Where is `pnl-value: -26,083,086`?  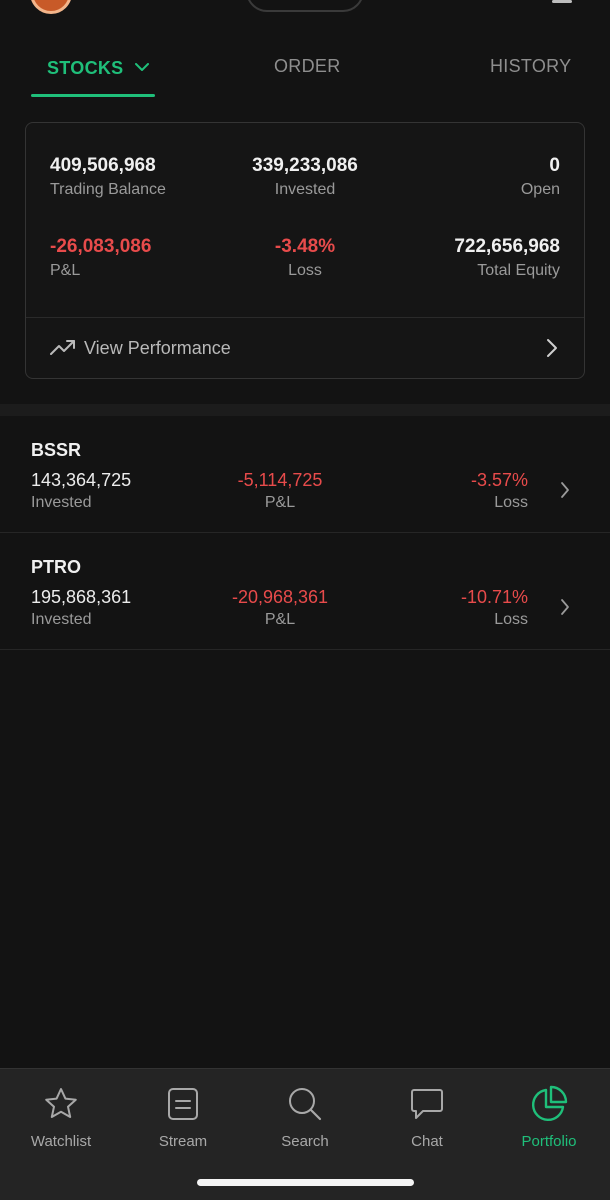 pnl-value: -26,083,086 is located at coordinates (101, 246).